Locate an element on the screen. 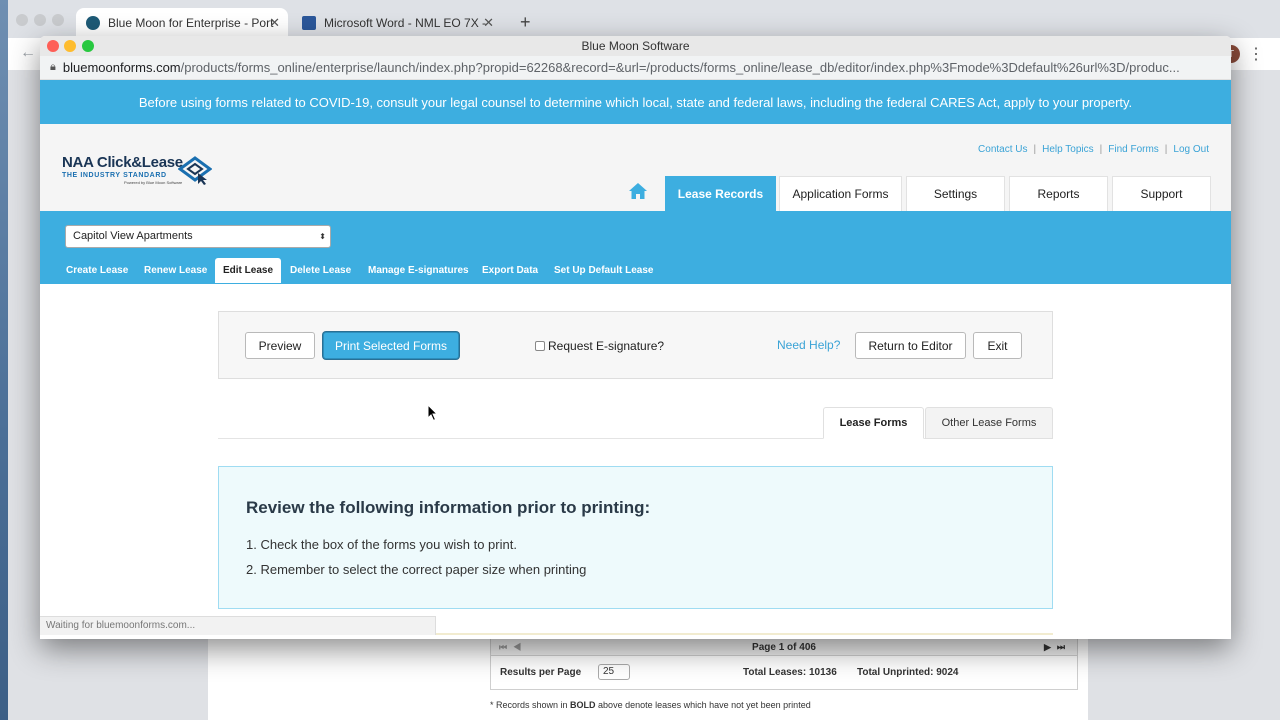 This screenshot has height=720, width=1280. tab-label: Lease Records is located at coordinates (720, 194).